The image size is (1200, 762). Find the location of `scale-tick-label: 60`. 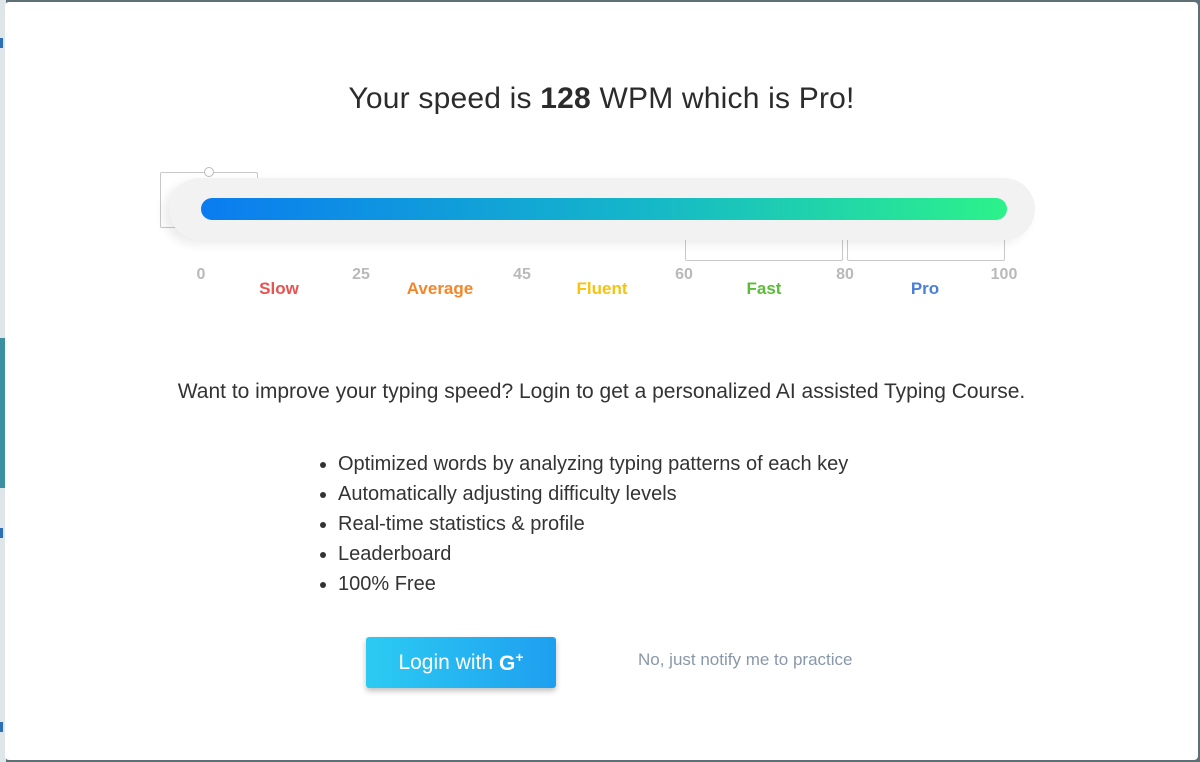

scale-tick-label: 60 is located at coordinates (684, 274).